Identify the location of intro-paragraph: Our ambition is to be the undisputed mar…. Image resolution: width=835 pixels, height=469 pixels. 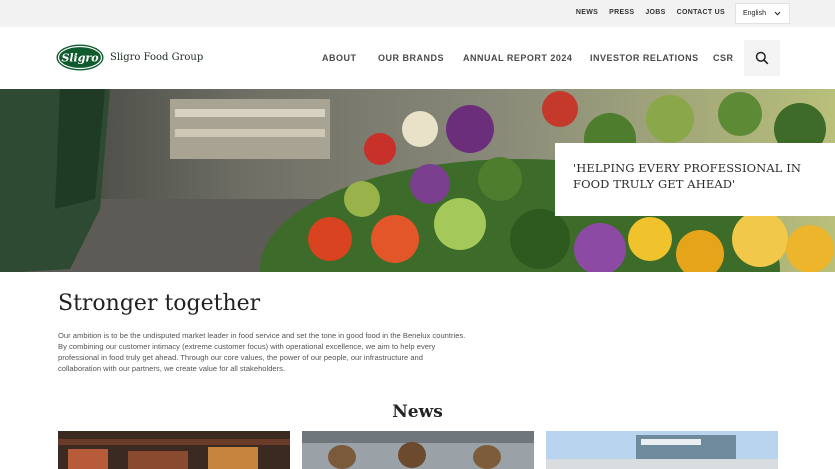
(262, 352).